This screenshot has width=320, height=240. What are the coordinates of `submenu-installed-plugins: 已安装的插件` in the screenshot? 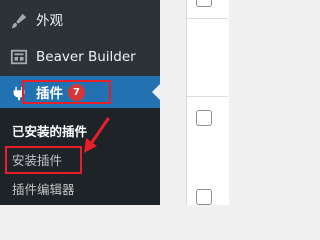 It's located at (49, 130).